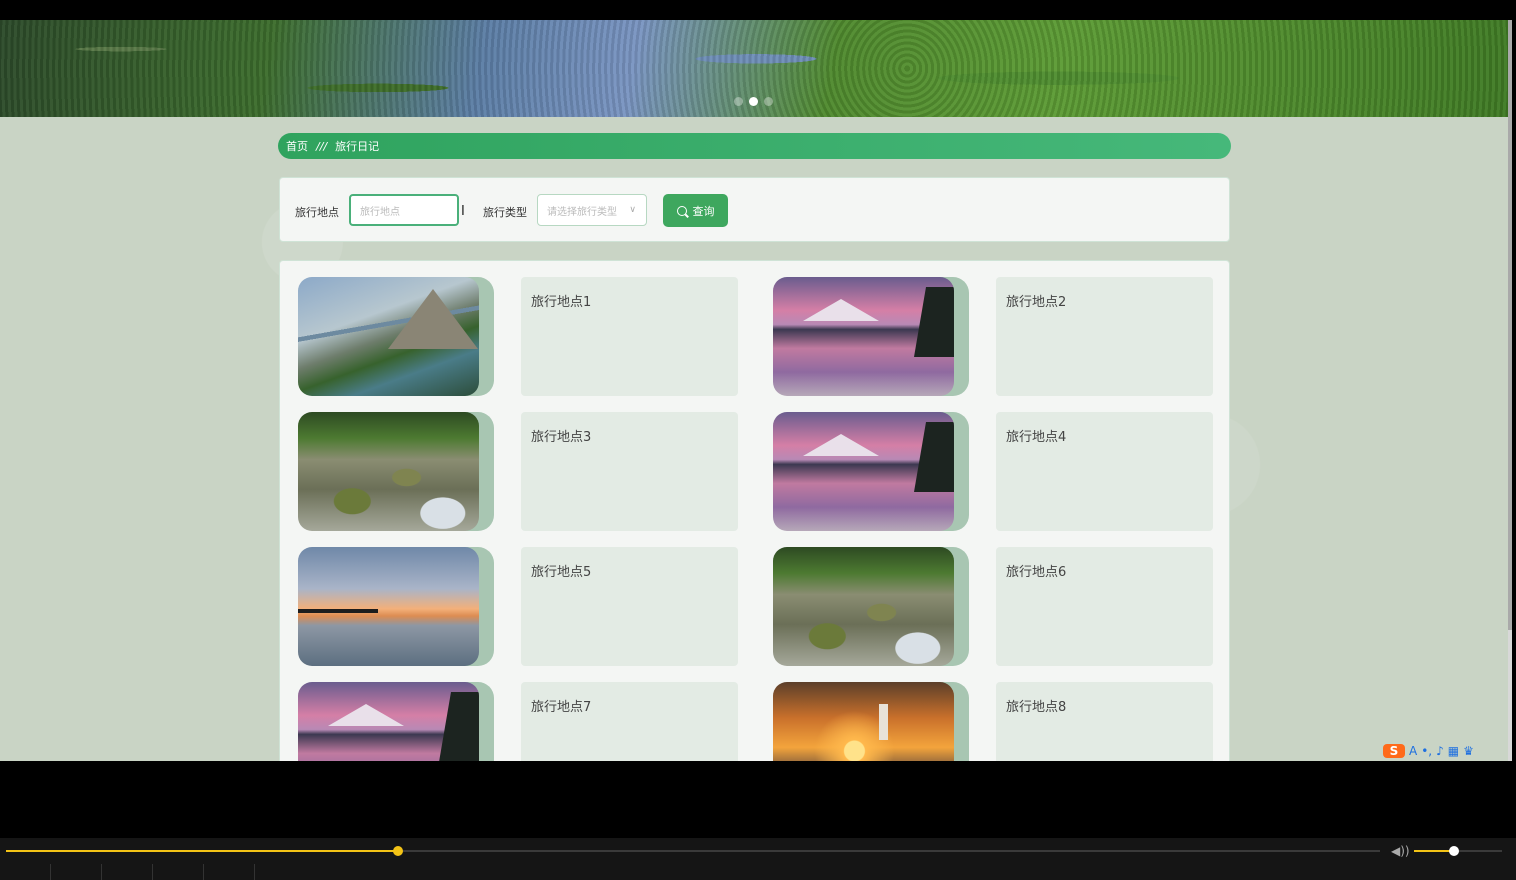 This screenshot has height=880, width=1516. Describe the element at coordinates (1510, 325) in the screenshot. I see `scrollbar-thumb` at that location.